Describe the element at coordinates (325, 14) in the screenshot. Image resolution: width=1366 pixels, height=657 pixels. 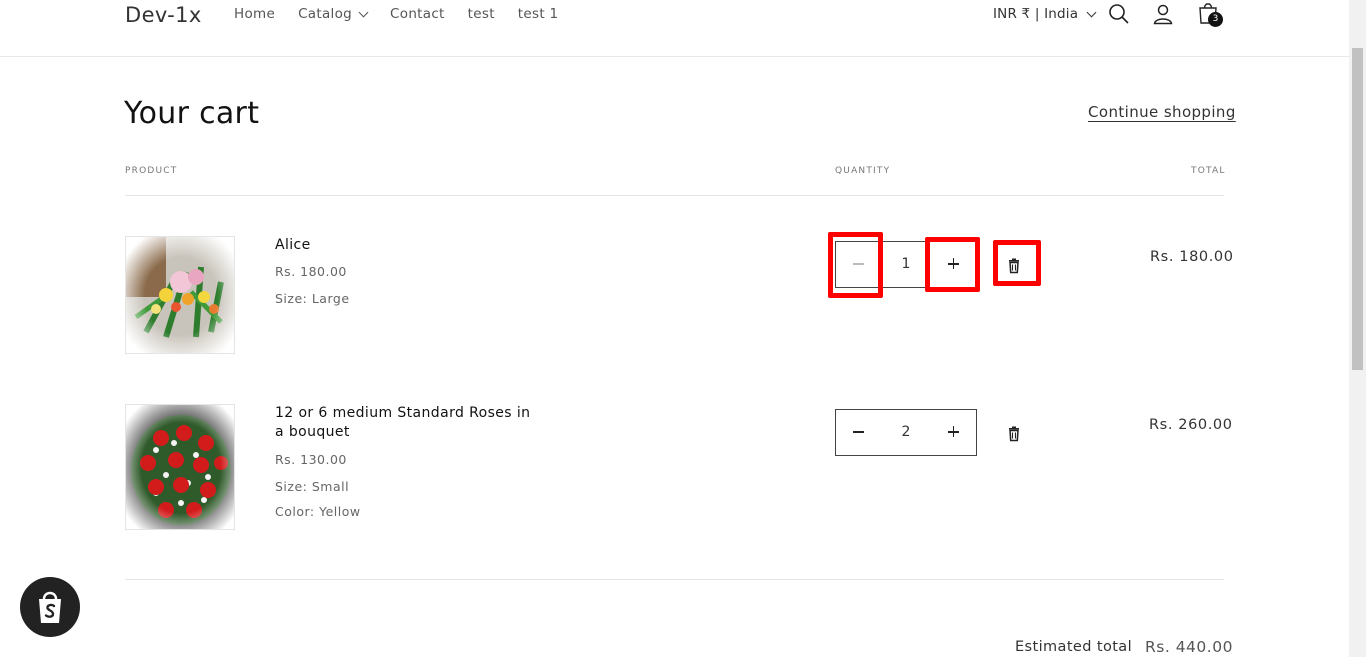
I see `nav-catalog-label: Catalog` at that location.